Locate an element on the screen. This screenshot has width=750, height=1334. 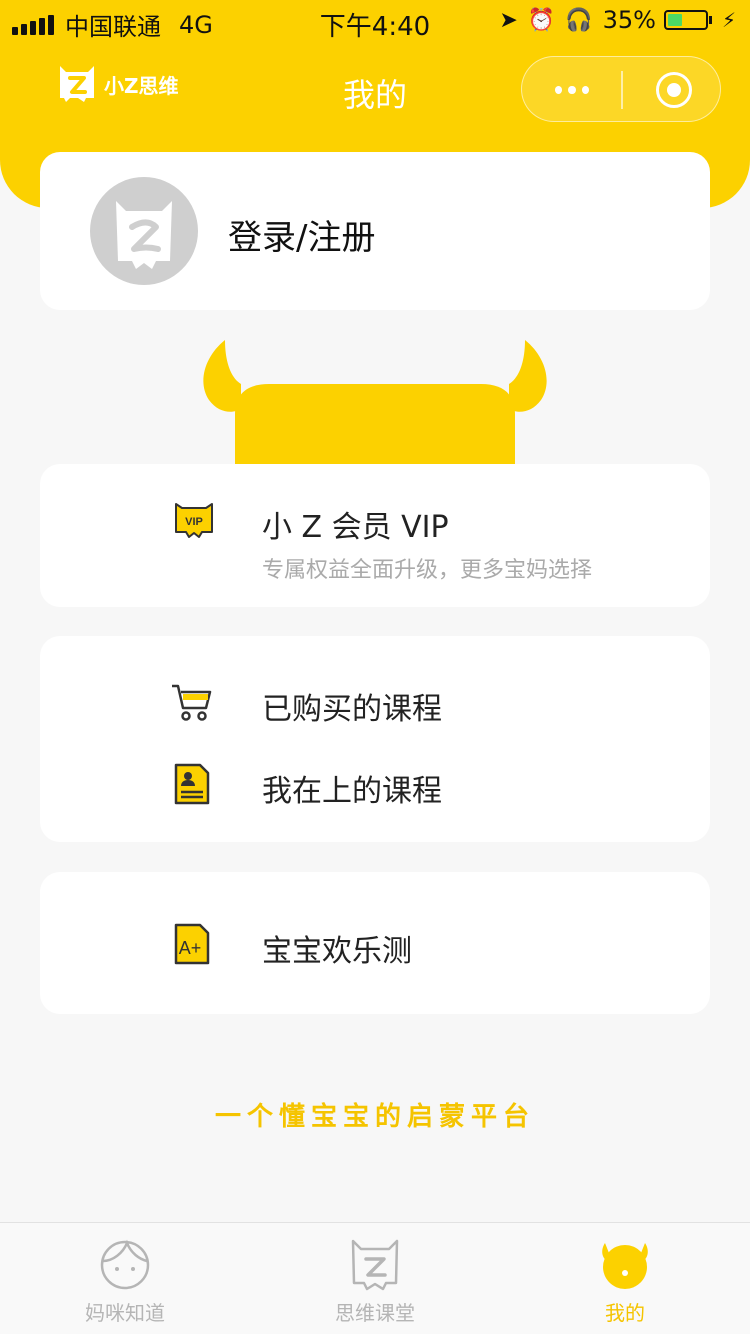
baby-test-item: A+ 宝宝欢乐测 is located at coordinates (375, 942).